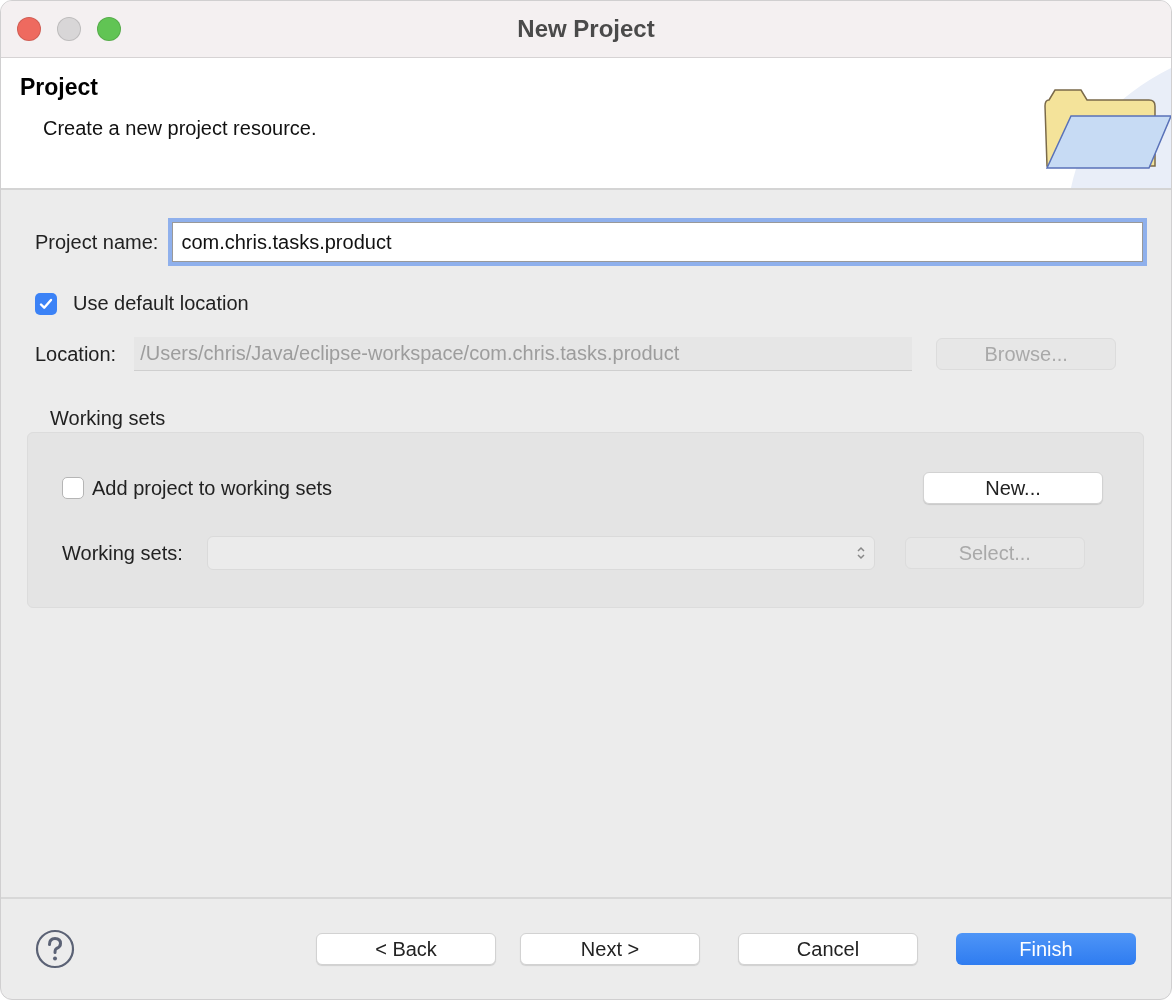  Describe the element at coordinates (179, 128) in the screenshot. I see `page-description: Create a new project resource.` at that location.